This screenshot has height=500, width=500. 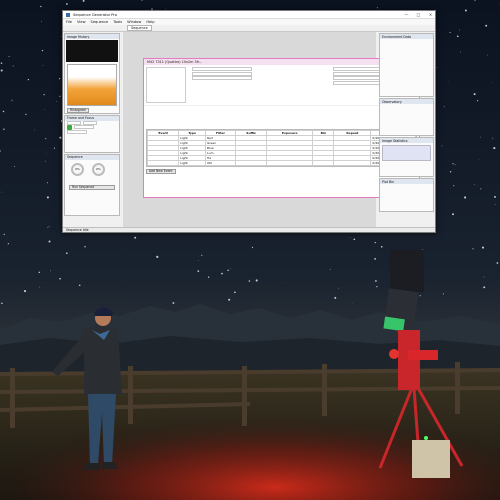 I want to click on run-sequence-button: Run Sequence, so click(x=92, y=187).